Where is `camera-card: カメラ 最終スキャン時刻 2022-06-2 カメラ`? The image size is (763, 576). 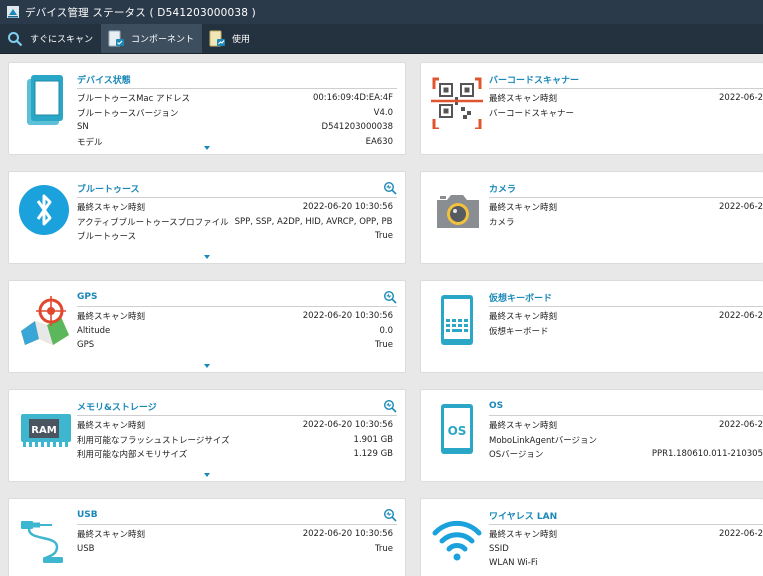
camera-card: カメラ 最終スキャン時刻 2022-06-2 カメラ is located at coordinates (591, 217).